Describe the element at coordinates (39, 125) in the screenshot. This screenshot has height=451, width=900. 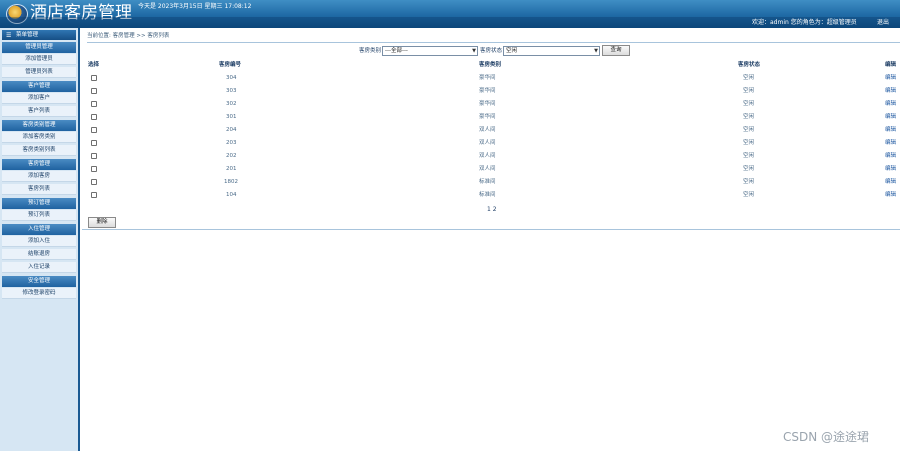
I see `group-room-category: 客房类别管理` at that location.